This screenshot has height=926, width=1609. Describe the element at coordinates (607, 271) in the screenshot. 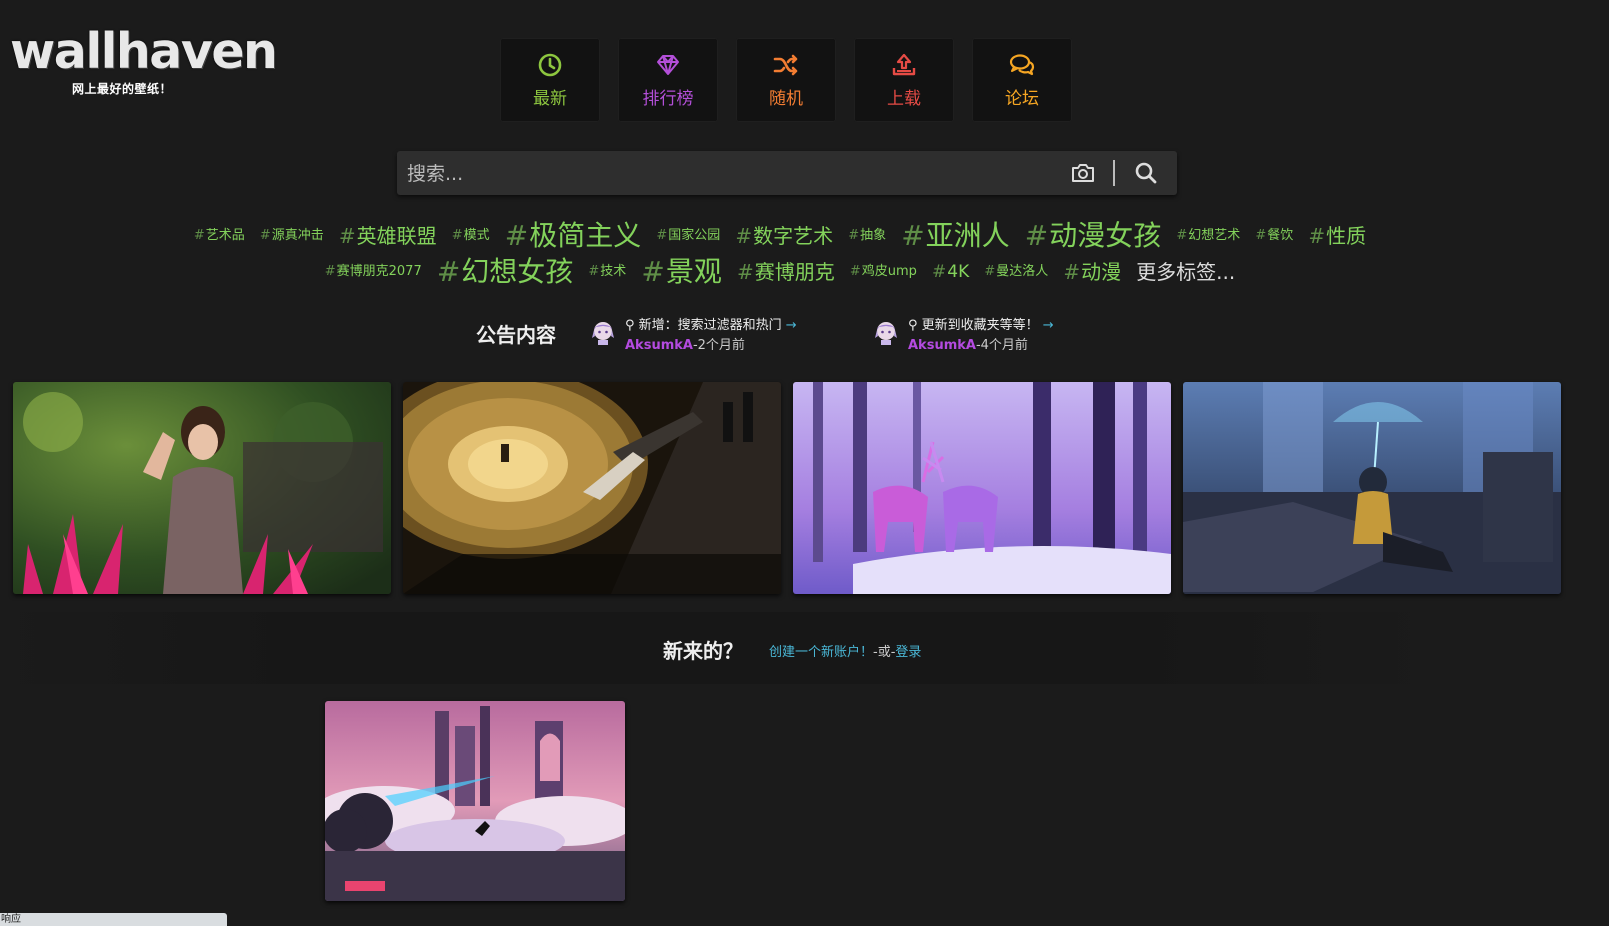

I see `tag-link: #技术` at that location.